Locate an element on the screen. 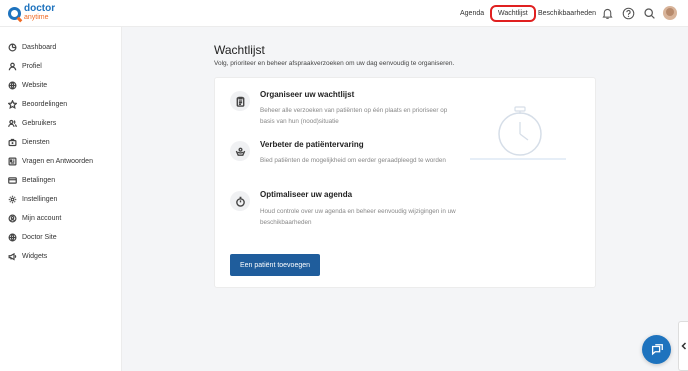 This screenshot has width=688, height=371. nav-beschikbaarheden: Beschikbaarheden is located at coordinates (567, 13).